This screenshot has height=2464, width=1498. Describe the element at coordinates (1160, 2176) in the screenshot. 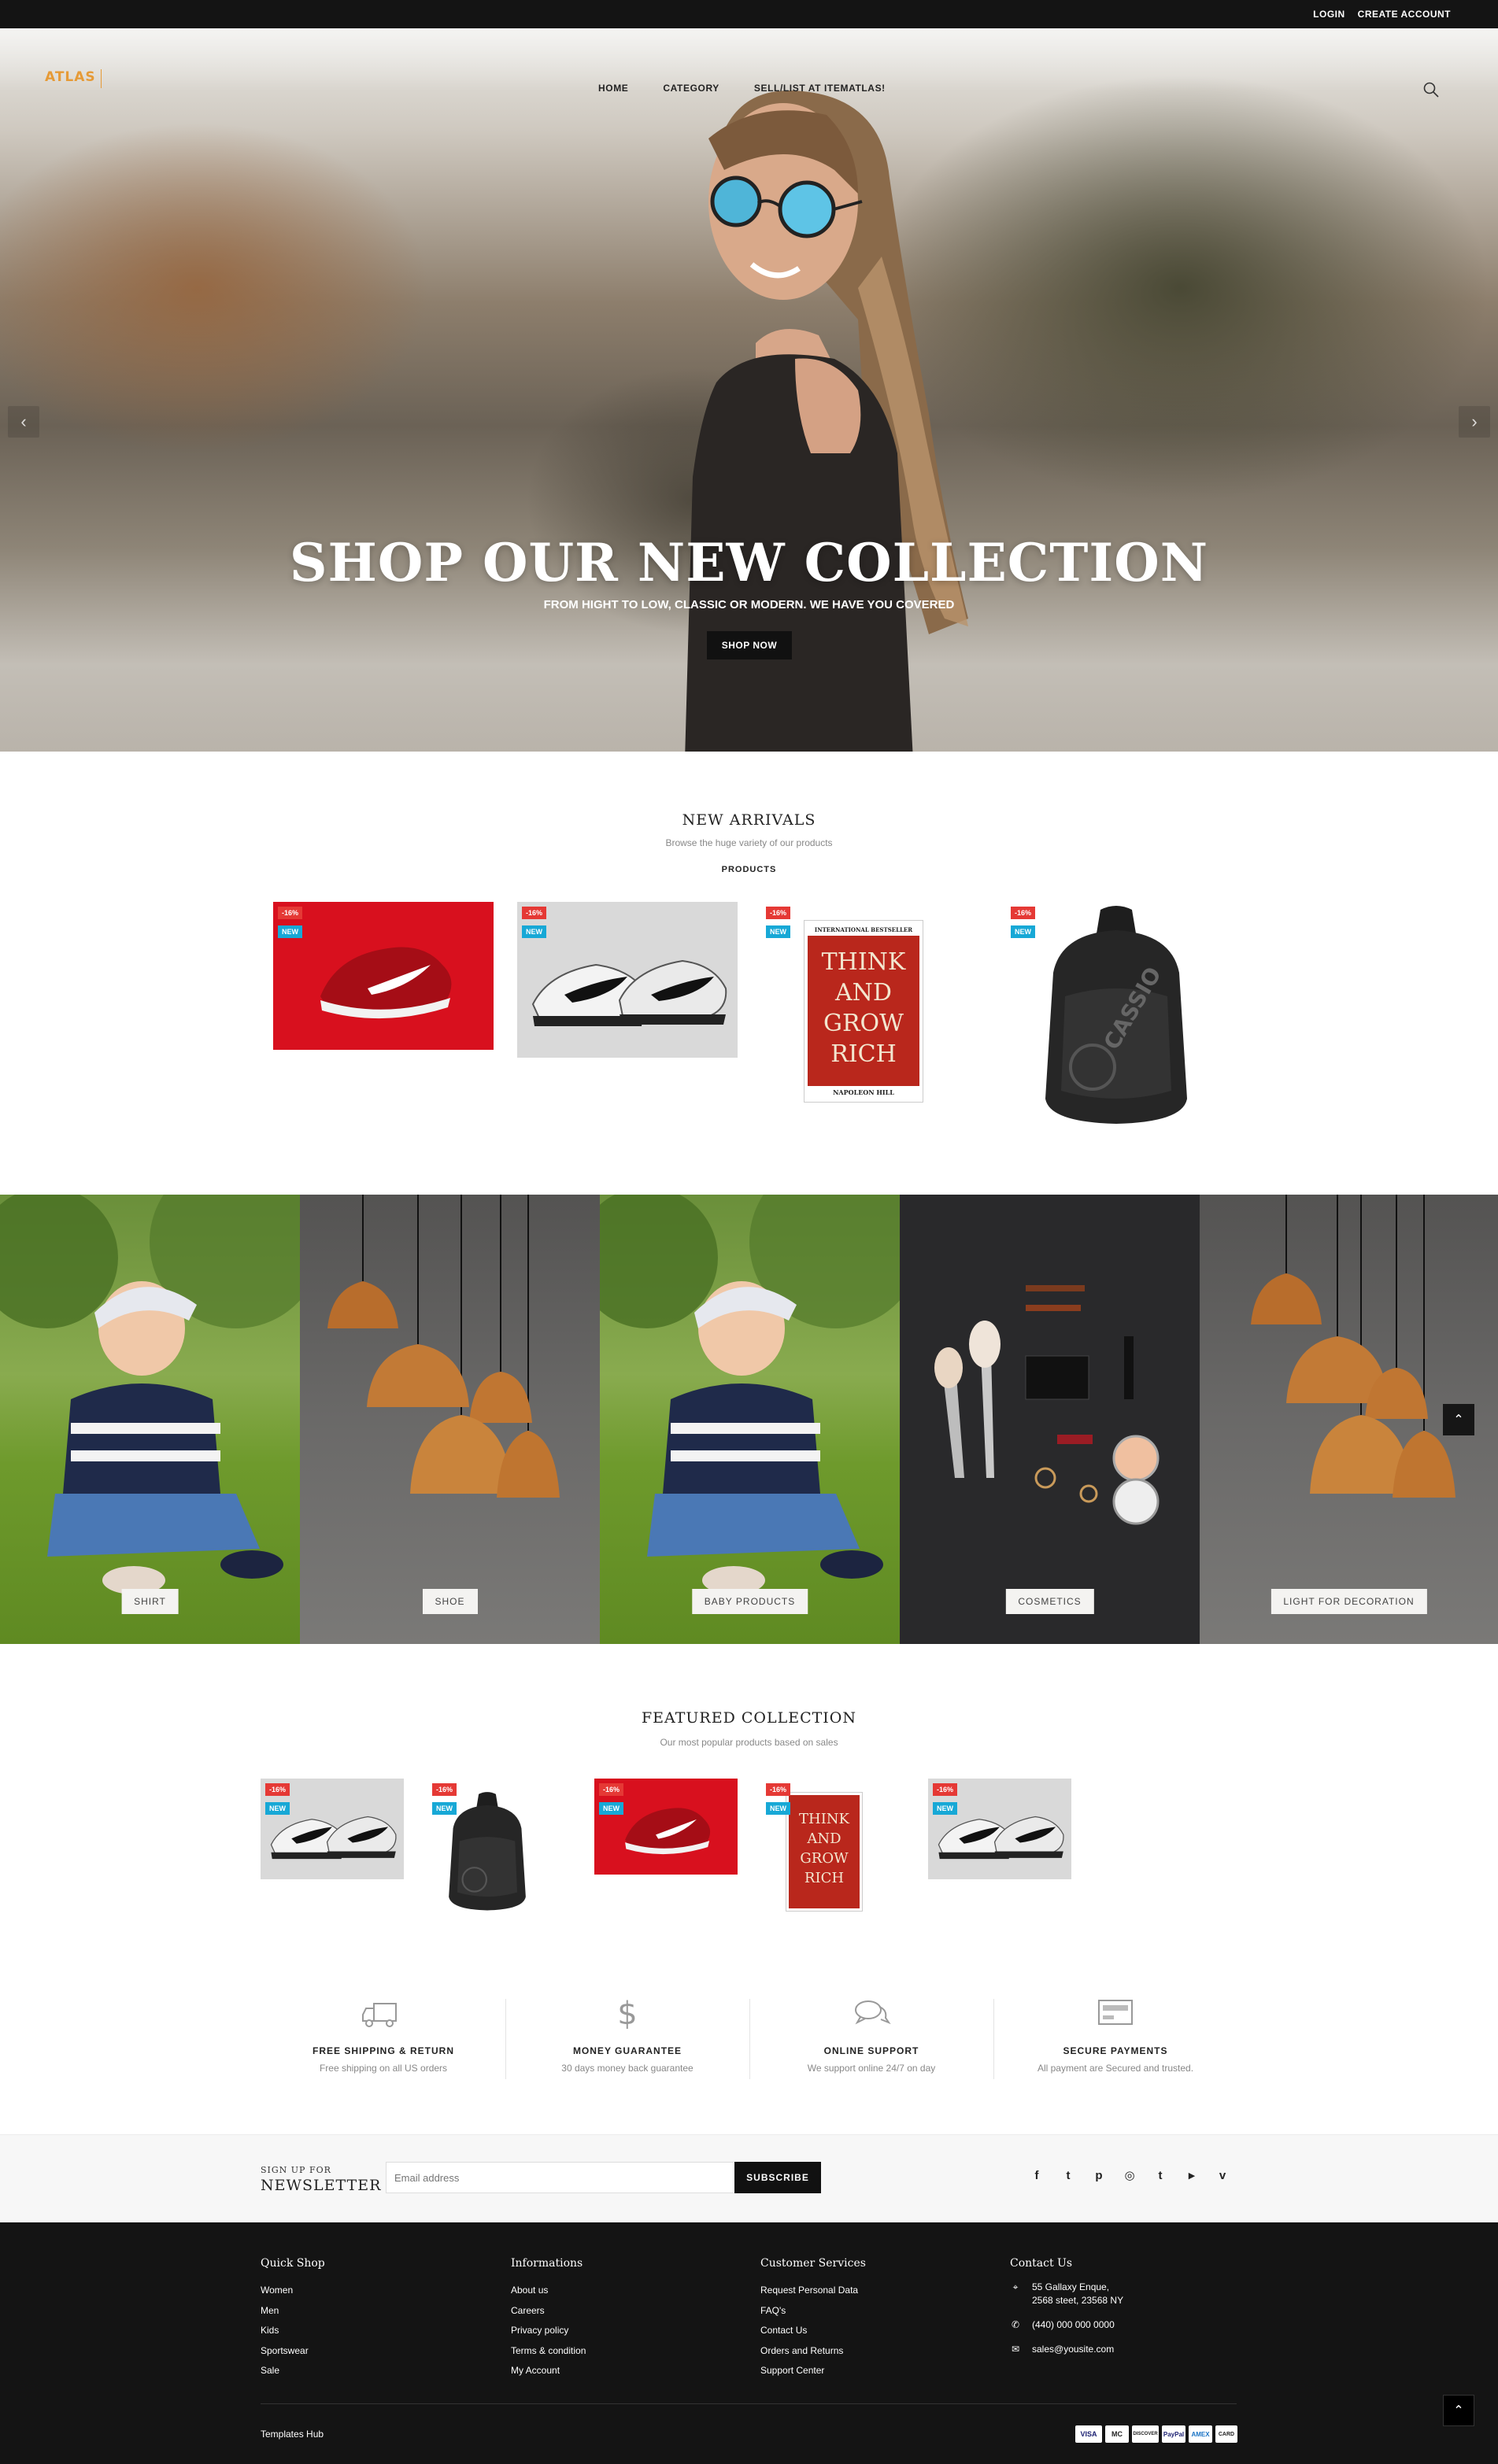

I see `tumblr-icon: t` at that location.